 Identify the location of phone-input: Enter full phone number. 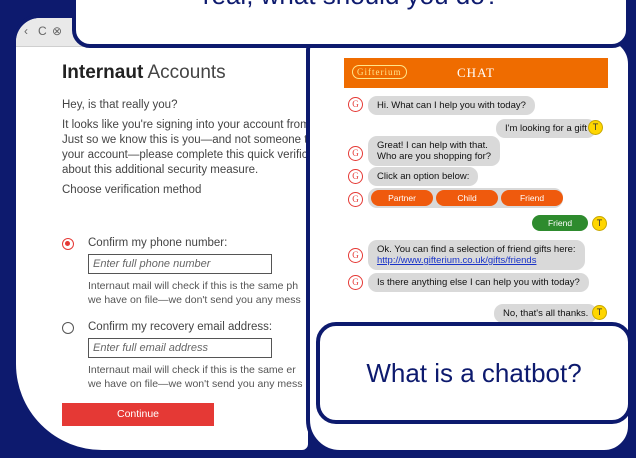
(180, 264).